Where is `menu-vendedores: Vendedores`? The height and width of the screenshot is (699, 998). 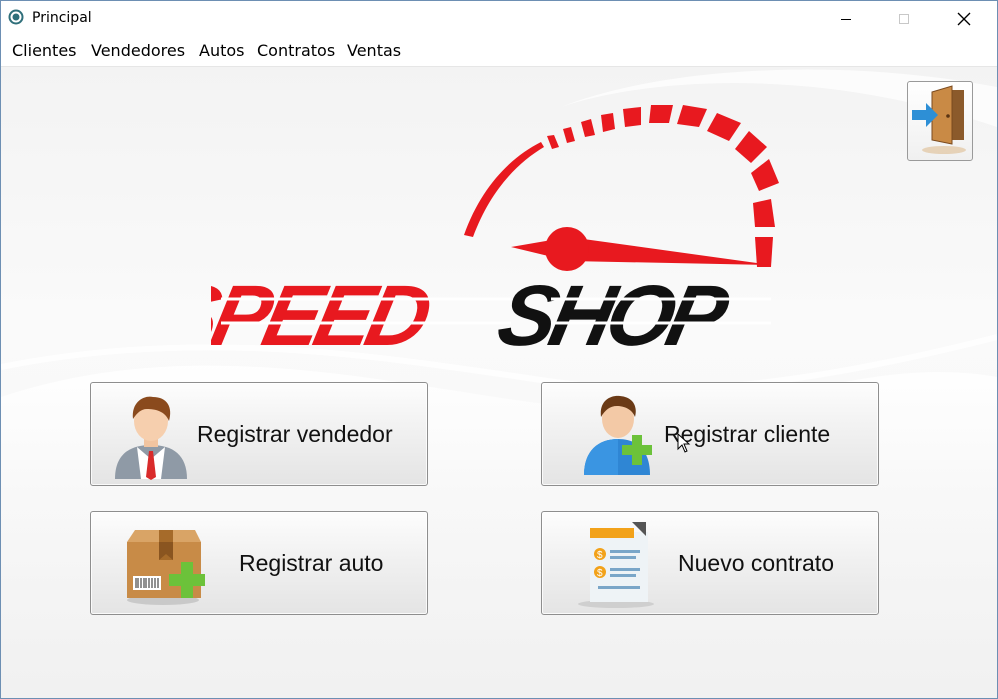
menu-vendedores: Vendedores is located at coordinates (138, 50).